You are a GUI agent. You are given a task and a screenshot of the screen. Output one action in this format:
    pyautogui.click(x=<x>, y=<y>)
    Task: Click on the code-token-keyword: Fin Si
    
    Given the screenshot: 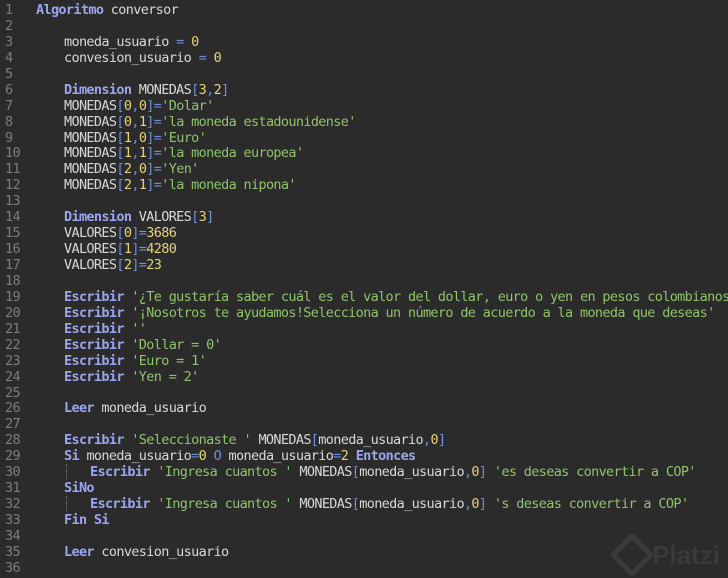 What is the action you would take?
    pyautogui.click(x=87, y=520)
    